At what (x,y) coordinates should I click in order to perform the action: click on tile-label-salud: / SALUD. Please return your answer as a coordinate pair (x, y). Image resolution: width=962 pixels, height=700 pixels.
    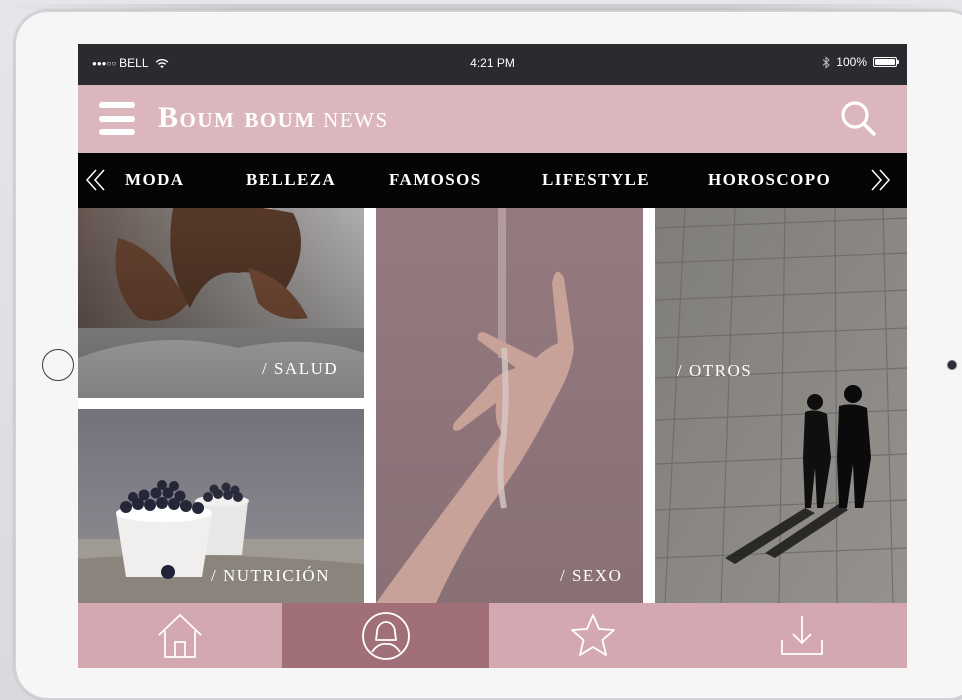
    Looking at the image, I should click on (300, 368).